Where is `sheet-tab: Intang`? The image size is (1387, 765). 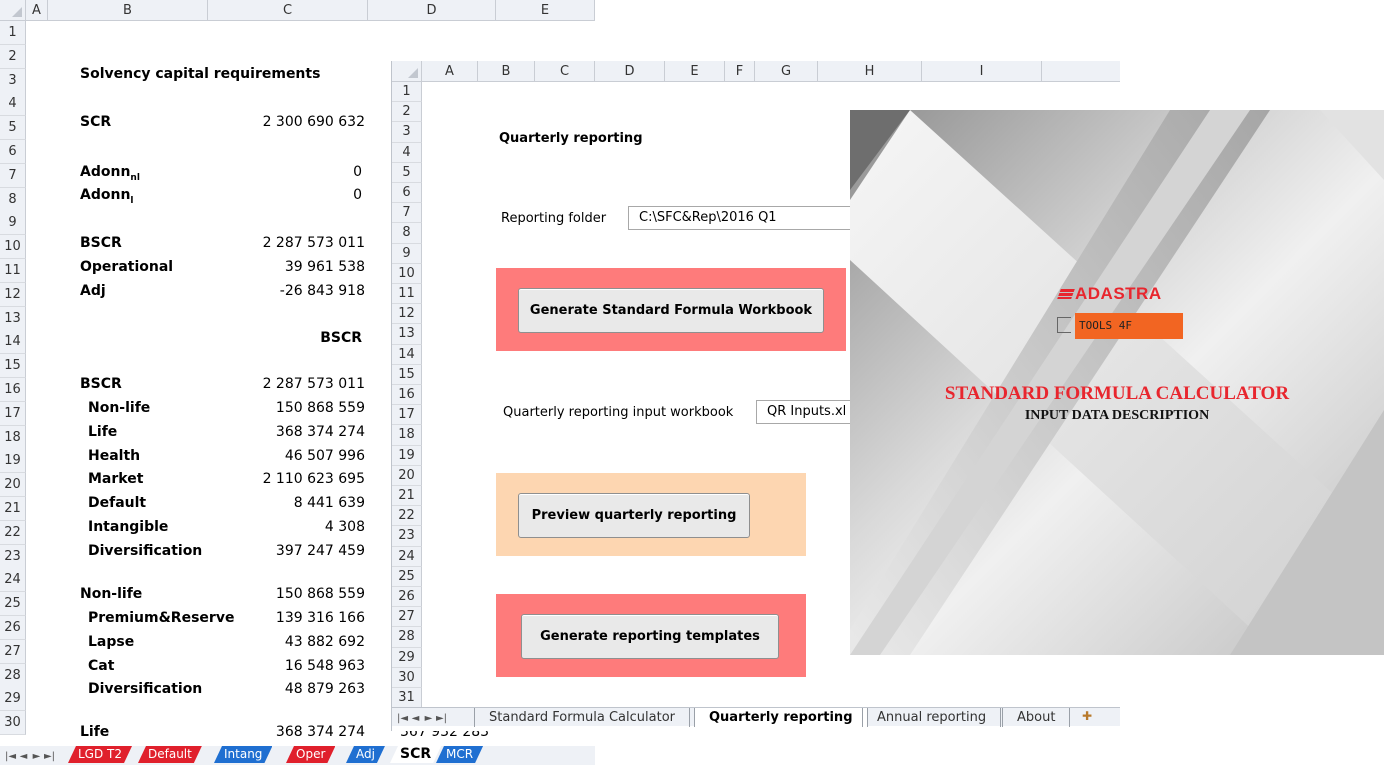
sheet-tab: Intang is located at coordinates (243, 754).